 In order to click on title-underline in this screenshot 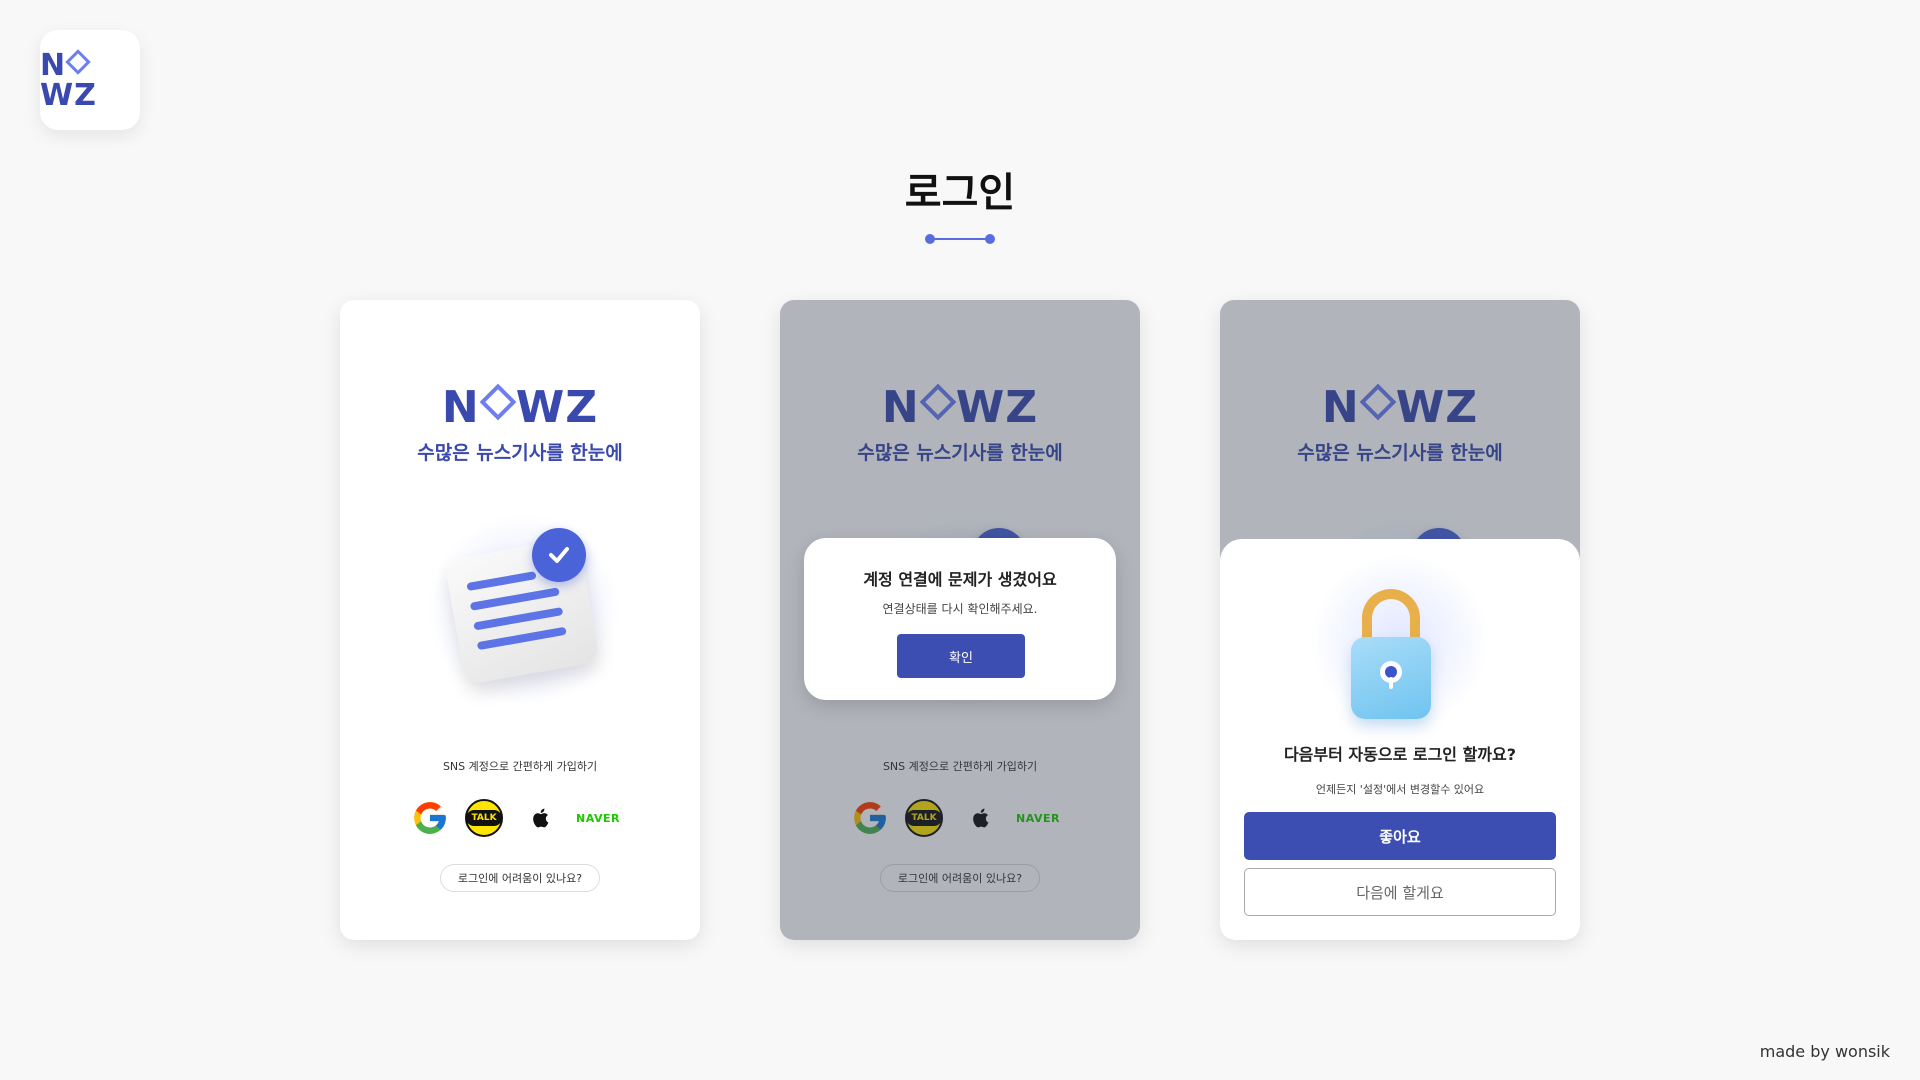, I will do `click(960, 239)`.